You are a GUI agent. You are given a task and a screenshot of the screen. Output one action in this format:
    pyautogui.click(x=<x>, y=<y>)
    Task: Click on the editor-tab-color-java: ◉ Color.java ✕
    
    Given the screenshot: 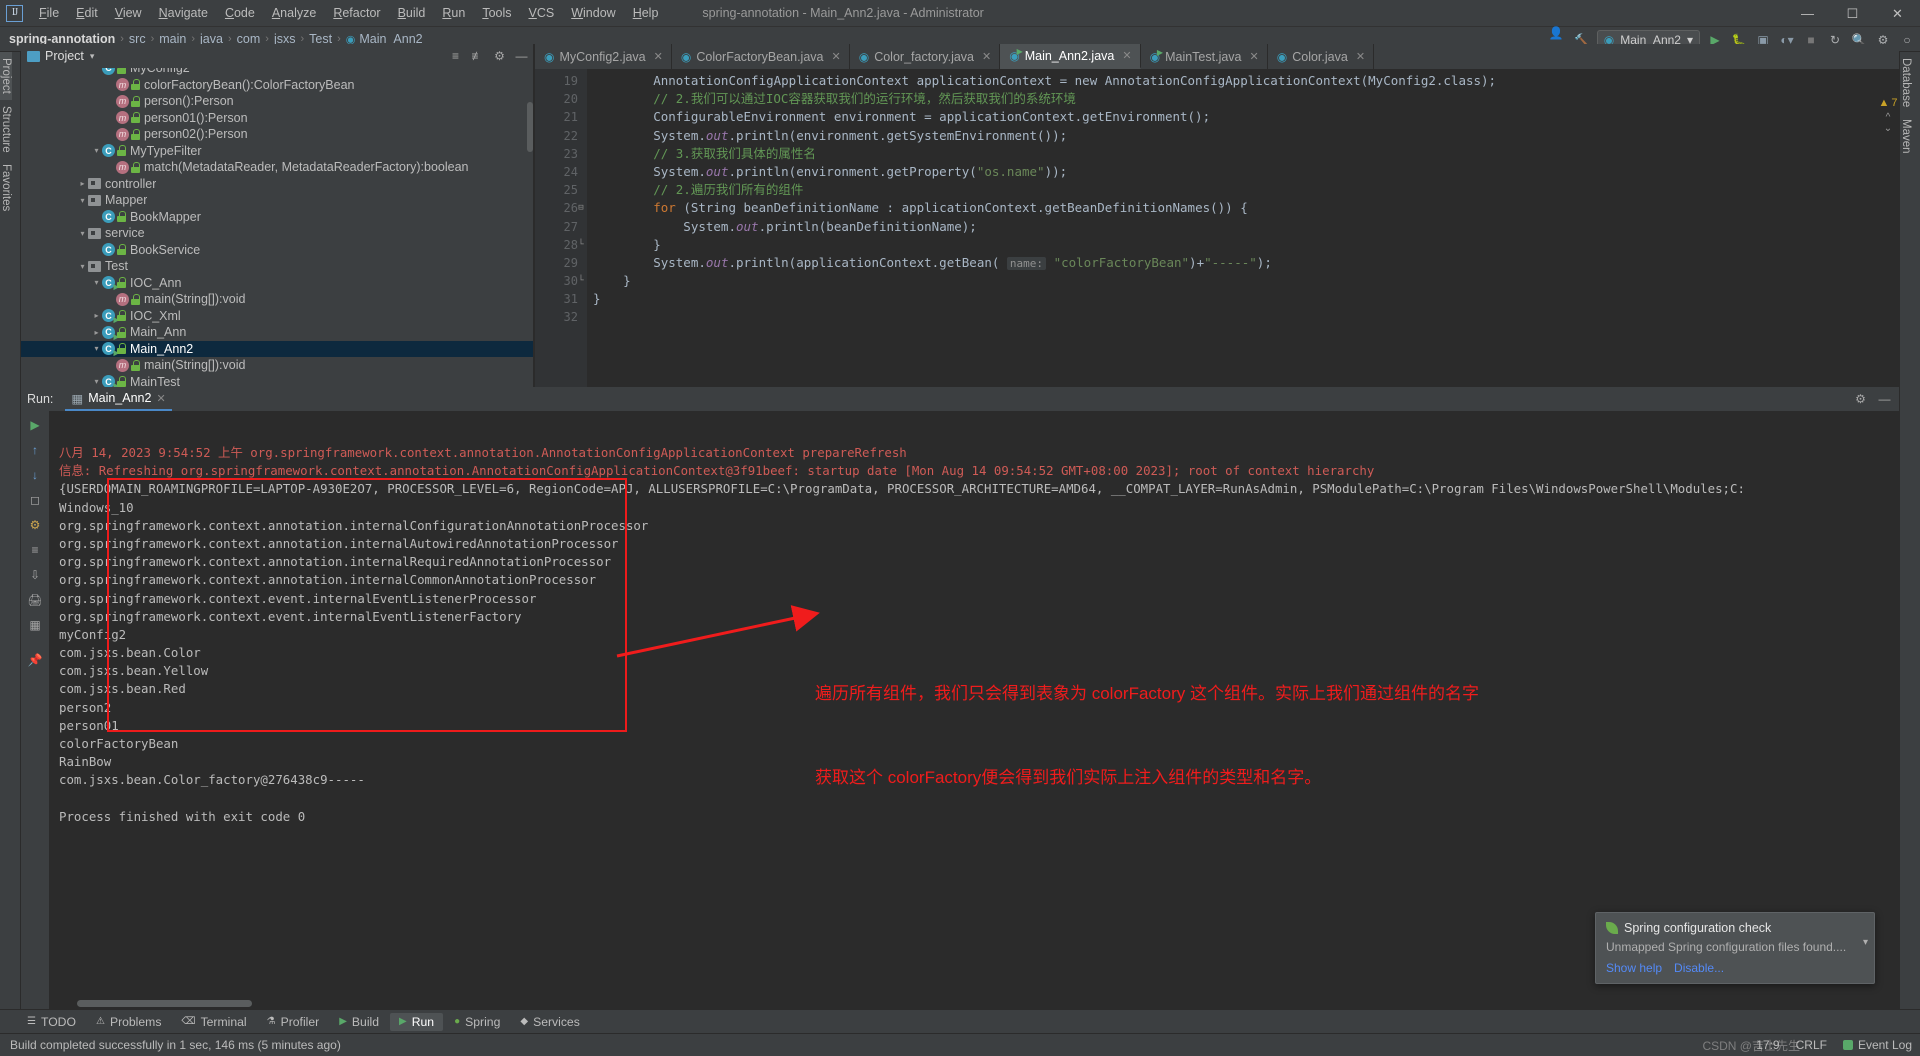 What is the action you would take?
    pyautogui.click(x=1321, y=56)
    